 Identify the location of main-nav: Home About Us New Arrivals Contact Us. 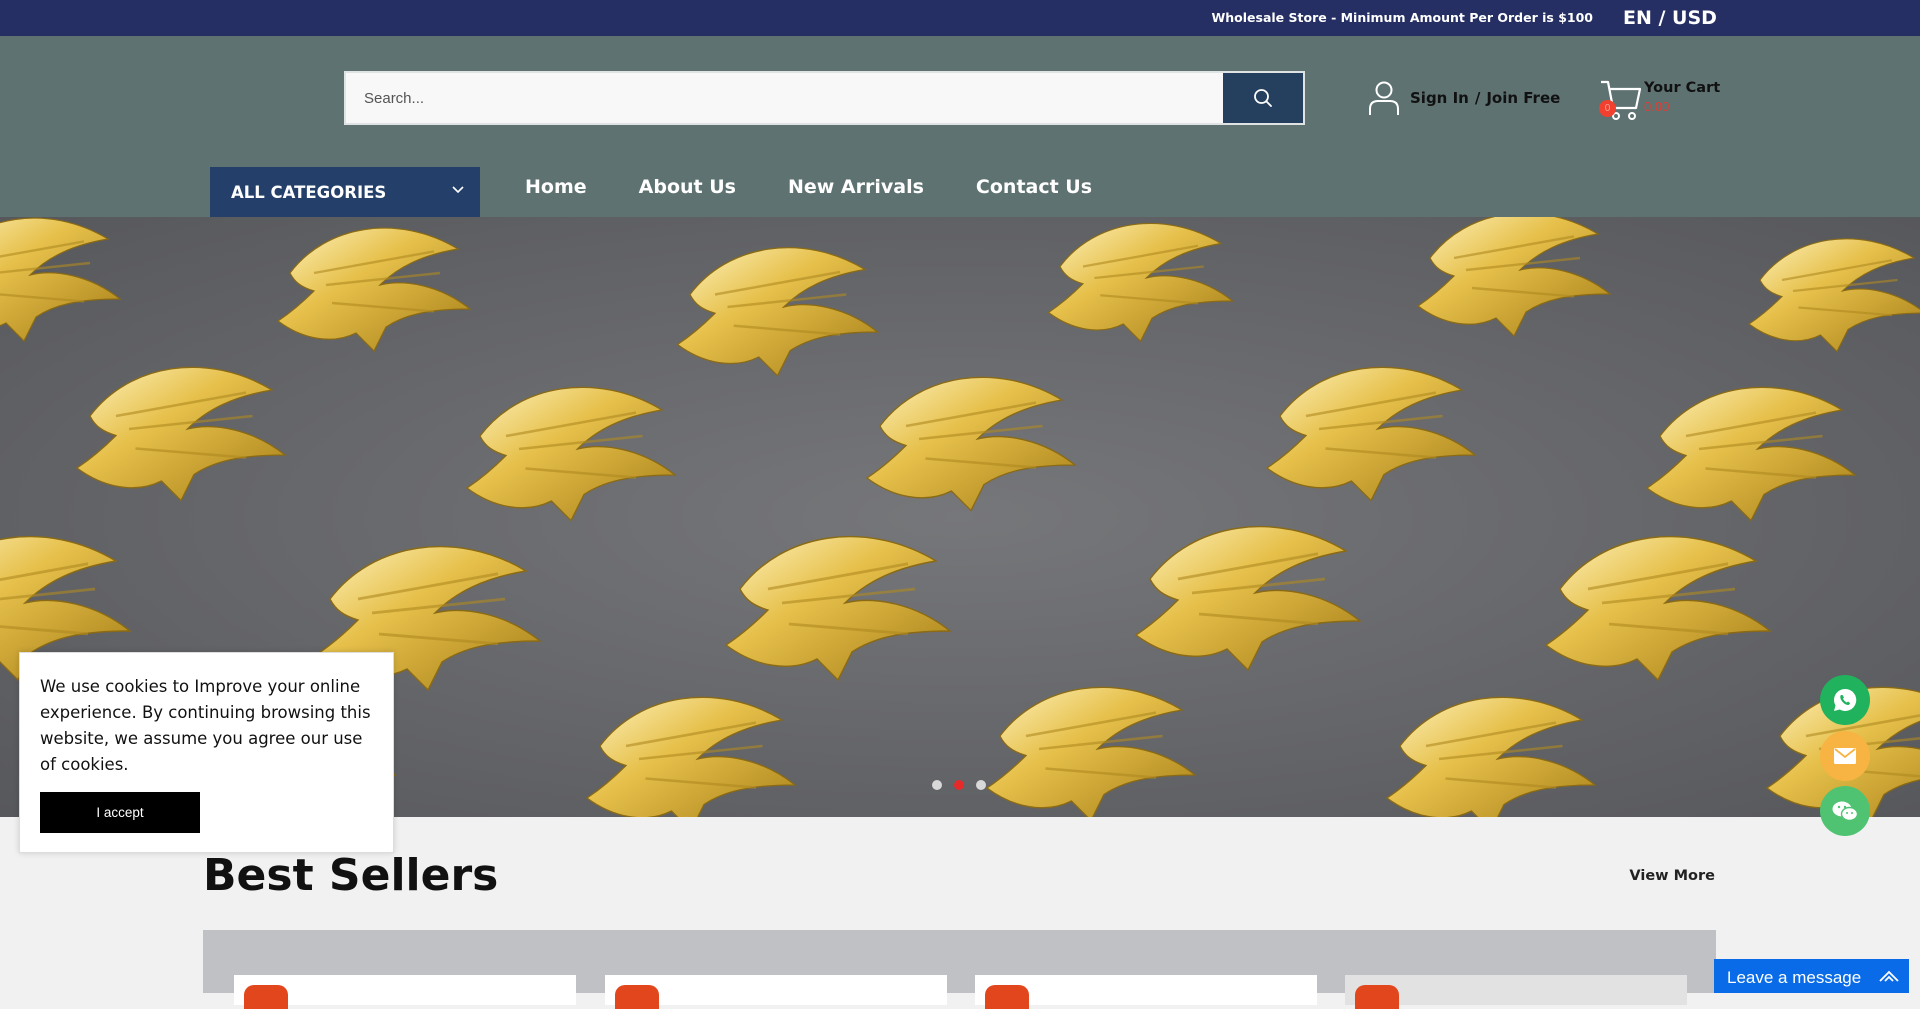
(808, 187).